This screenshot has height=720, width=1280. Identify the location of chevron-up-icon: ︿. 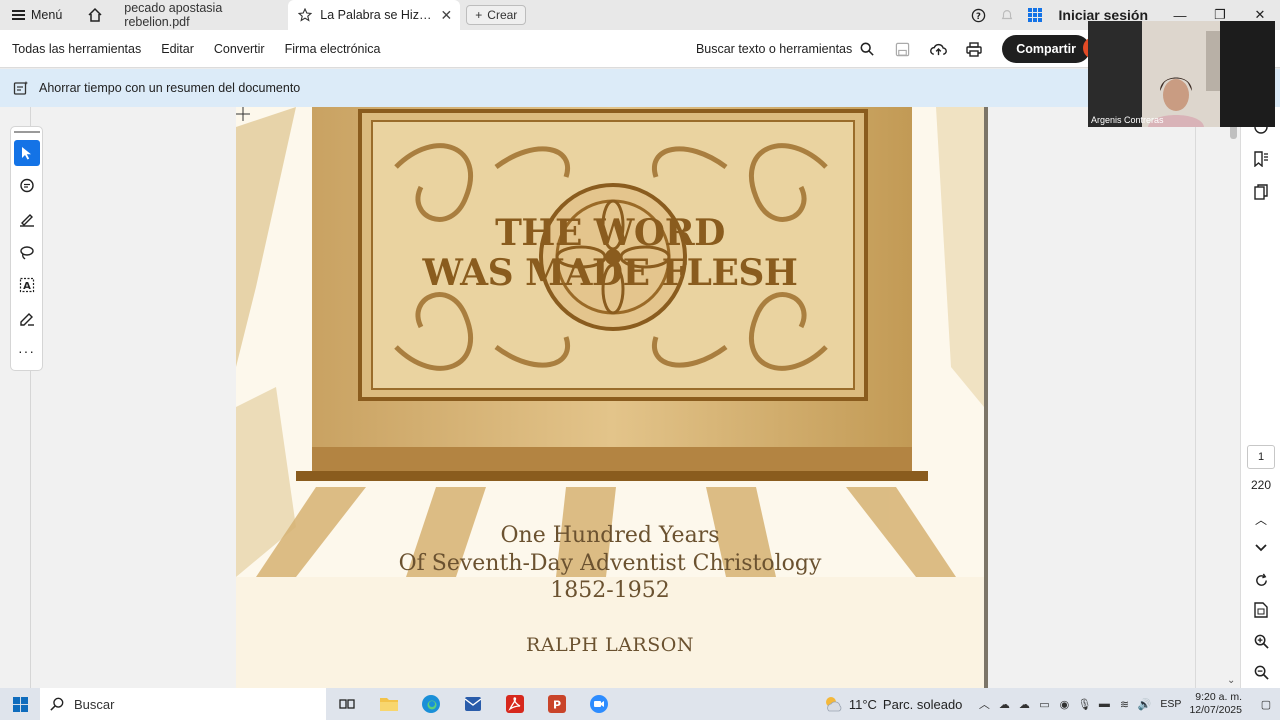
(1260, 519).